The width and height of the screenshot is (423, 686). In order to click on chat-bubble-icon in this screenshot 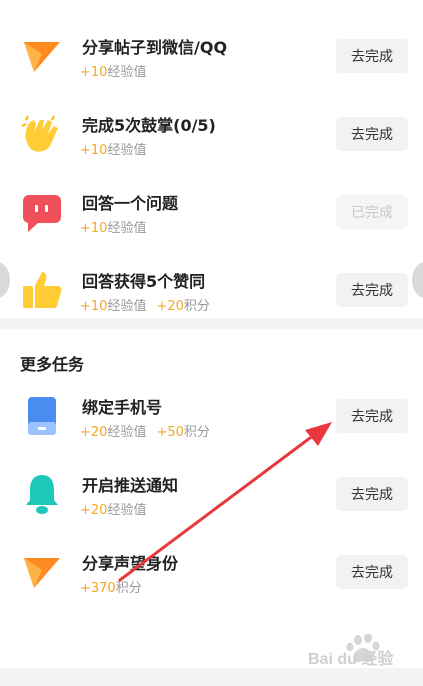, I will do `click(42, 212)`.